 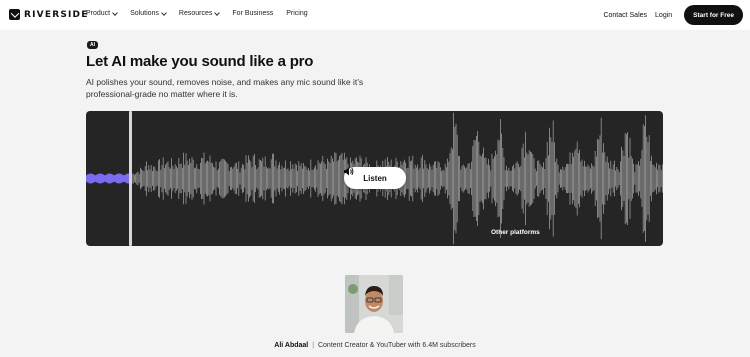 What do you see at coordinates (144, 13) in the screenshot?
I see `nav-solutions-label: Solutions` at bounding box center [144, 13].